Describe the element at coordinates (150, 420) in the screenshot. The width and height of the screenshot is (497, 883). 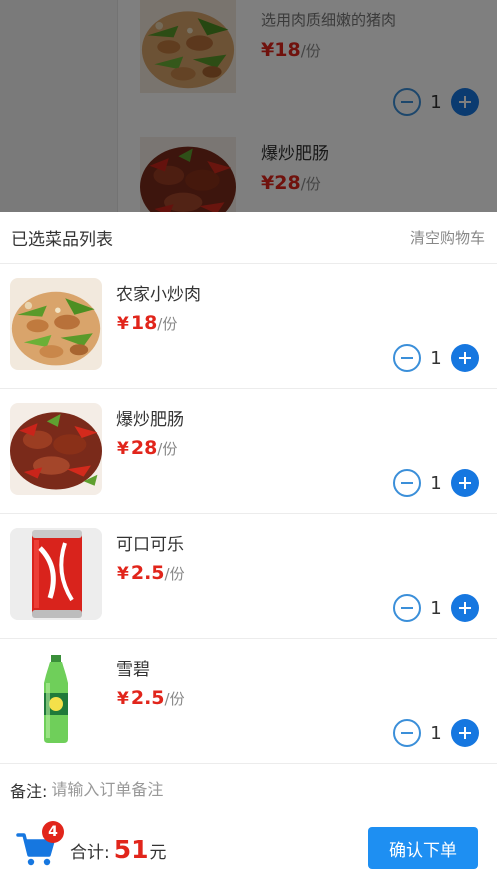
I see `dish-name: 爆炒肥肠` at that location.